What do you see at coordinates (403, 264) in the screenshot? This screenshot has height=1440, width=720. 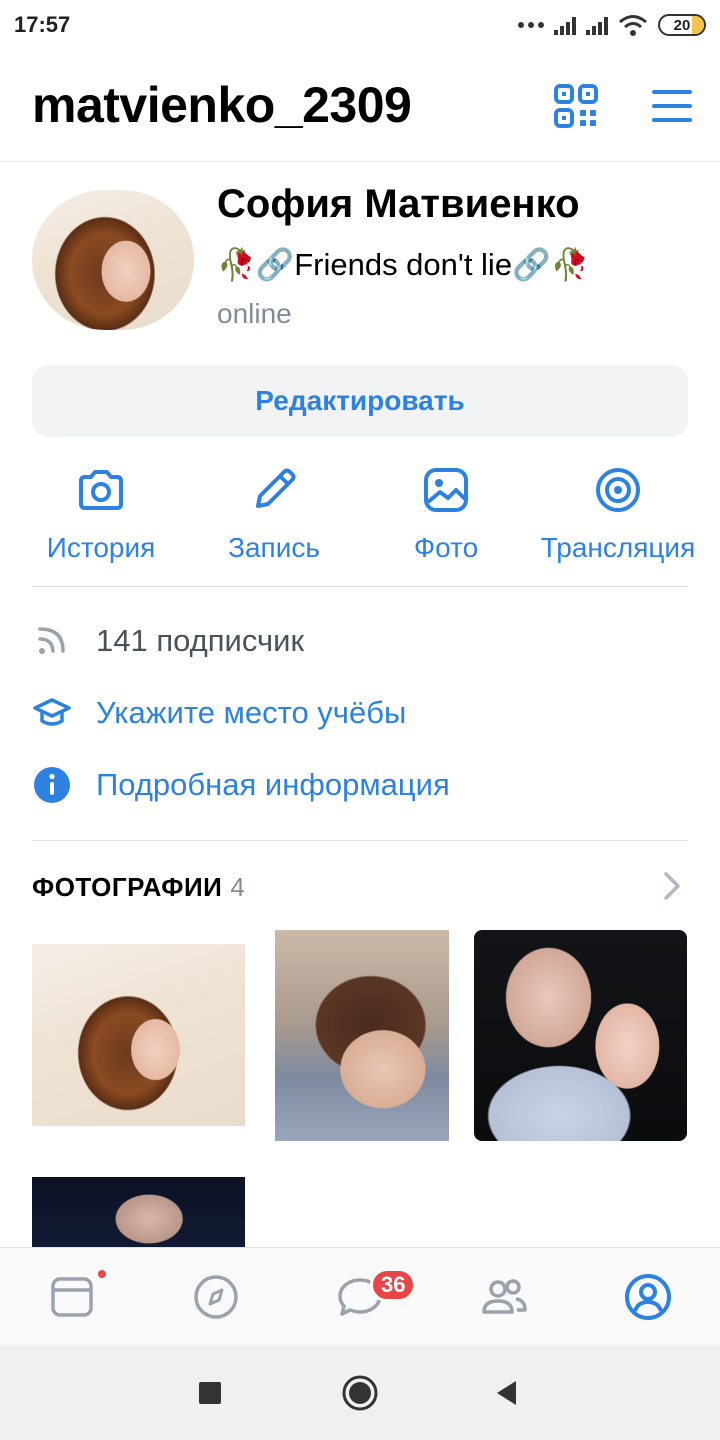 I see `profile-status: 🥀🔗Friends don't lie🔗🥀` at bounding box center [403, 264].